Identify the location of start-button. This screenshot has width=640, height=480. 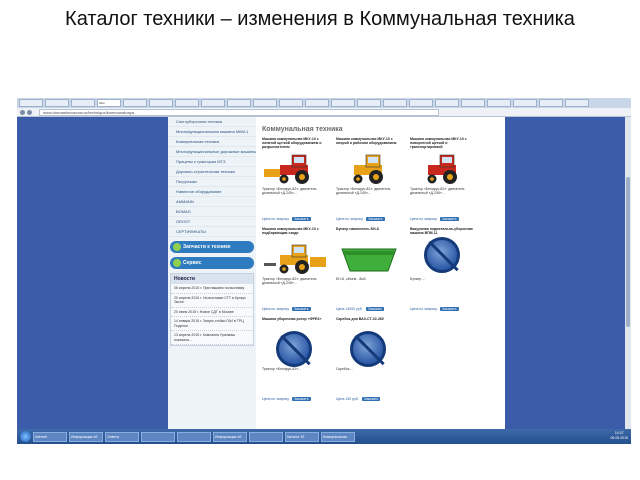
(25, 436).